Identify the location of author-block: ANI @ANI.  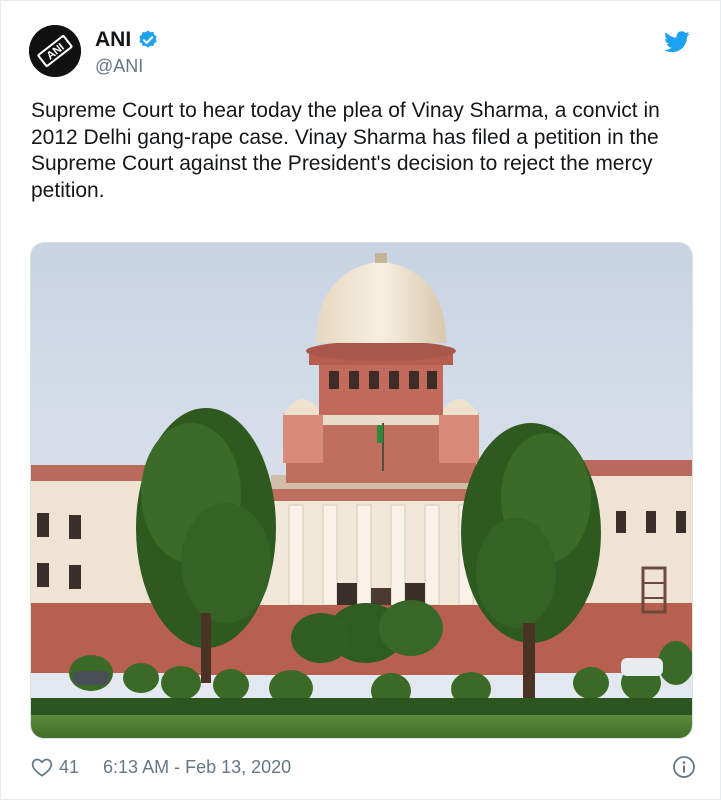
(127, 52).